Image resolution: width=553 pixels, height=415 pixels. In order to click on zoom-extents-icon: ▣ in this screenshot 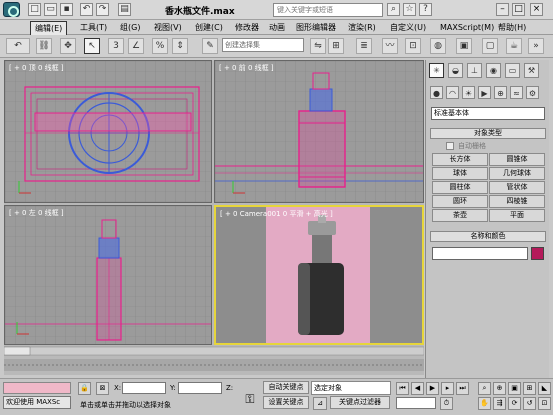, I will do `click(514, 388)`.